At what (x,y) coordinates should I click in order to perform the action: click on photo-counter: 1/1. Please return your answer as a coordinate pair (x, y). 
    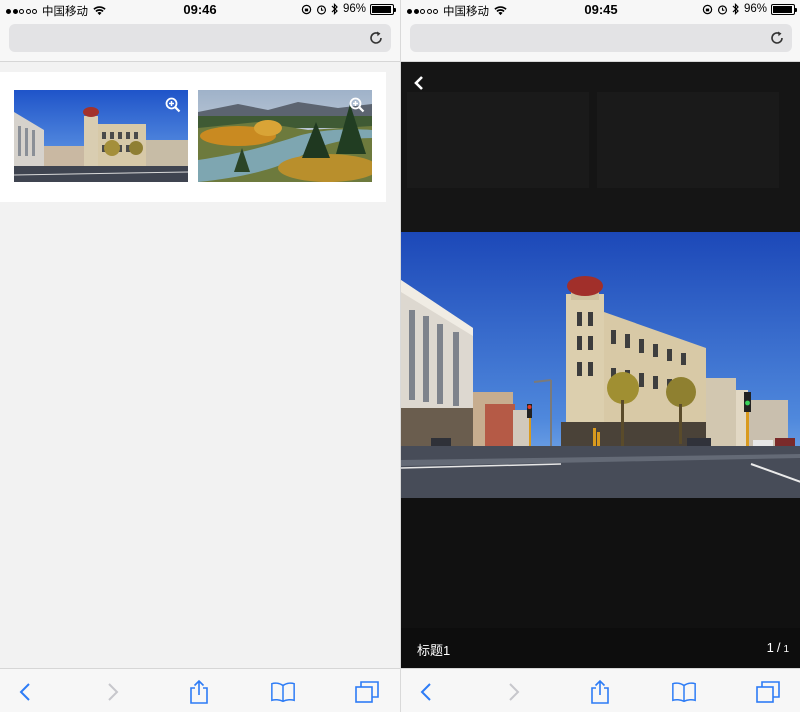
    Looking at the image, I should click on (778, 647).